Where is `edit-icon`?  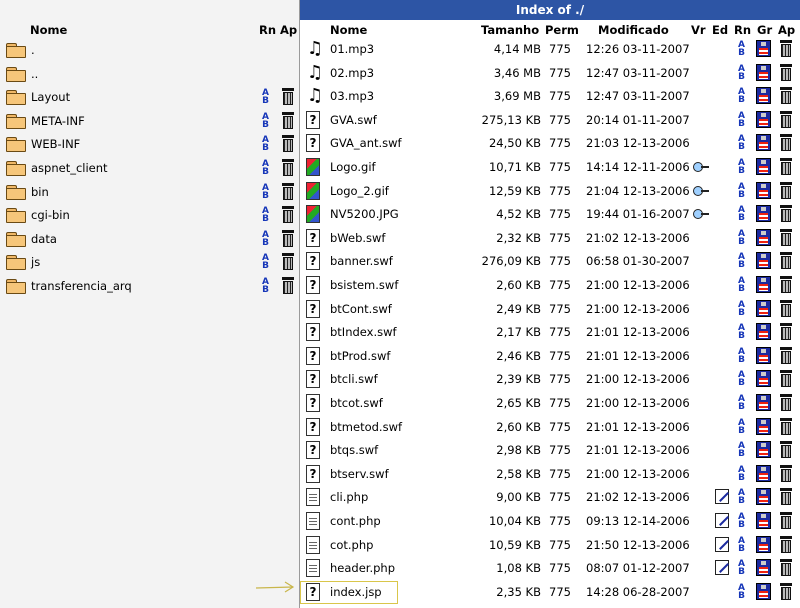
edit-icon is located at coordinates (722, 497).